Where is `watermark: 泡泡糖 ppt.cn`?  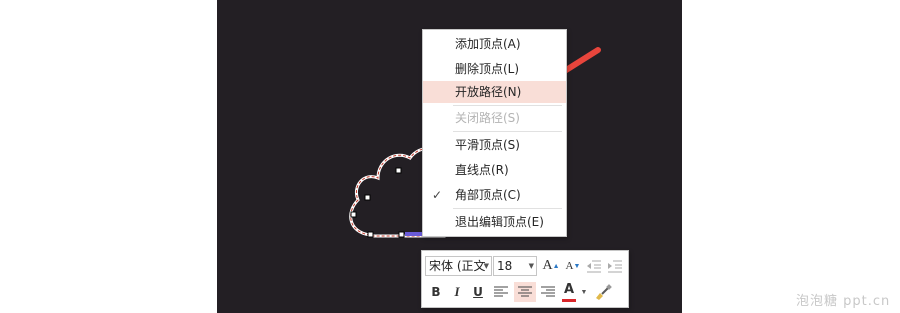
watermark: 泡泡糖 ppt.cn is located at coordinates (843, 301).